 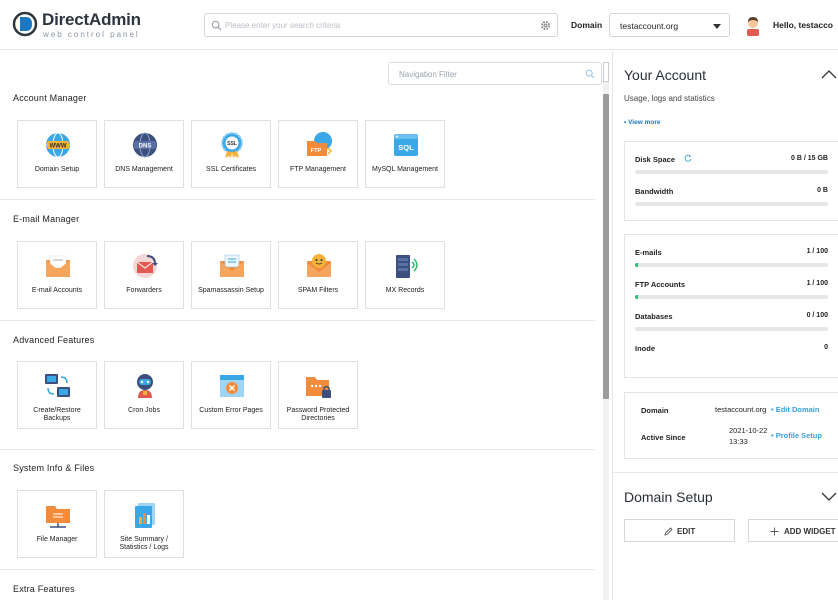 I want to click on tile-custom-error-pages: Custom Error Pages, so click(x=231, y=395).